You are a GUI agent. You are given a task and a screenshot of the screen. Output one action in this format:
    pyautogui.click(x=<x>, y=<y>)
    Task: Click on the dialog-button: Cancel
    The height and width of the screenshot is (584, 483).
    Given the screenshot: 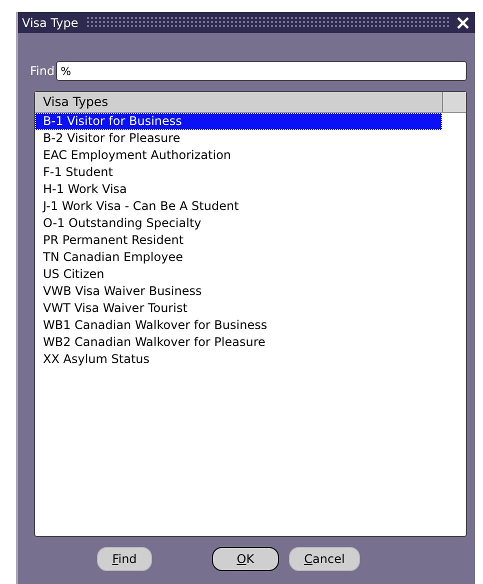 What is the action you would take?
    pyautogui.click(x=324, y=559)
    